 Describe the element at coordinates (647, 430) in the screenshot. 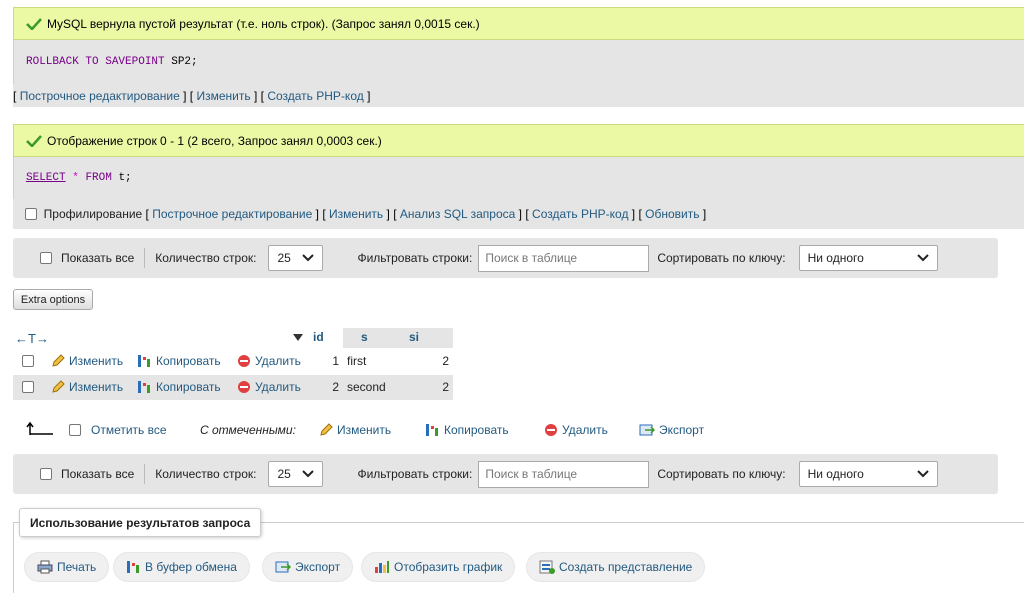

I see `export-icon` at that location.